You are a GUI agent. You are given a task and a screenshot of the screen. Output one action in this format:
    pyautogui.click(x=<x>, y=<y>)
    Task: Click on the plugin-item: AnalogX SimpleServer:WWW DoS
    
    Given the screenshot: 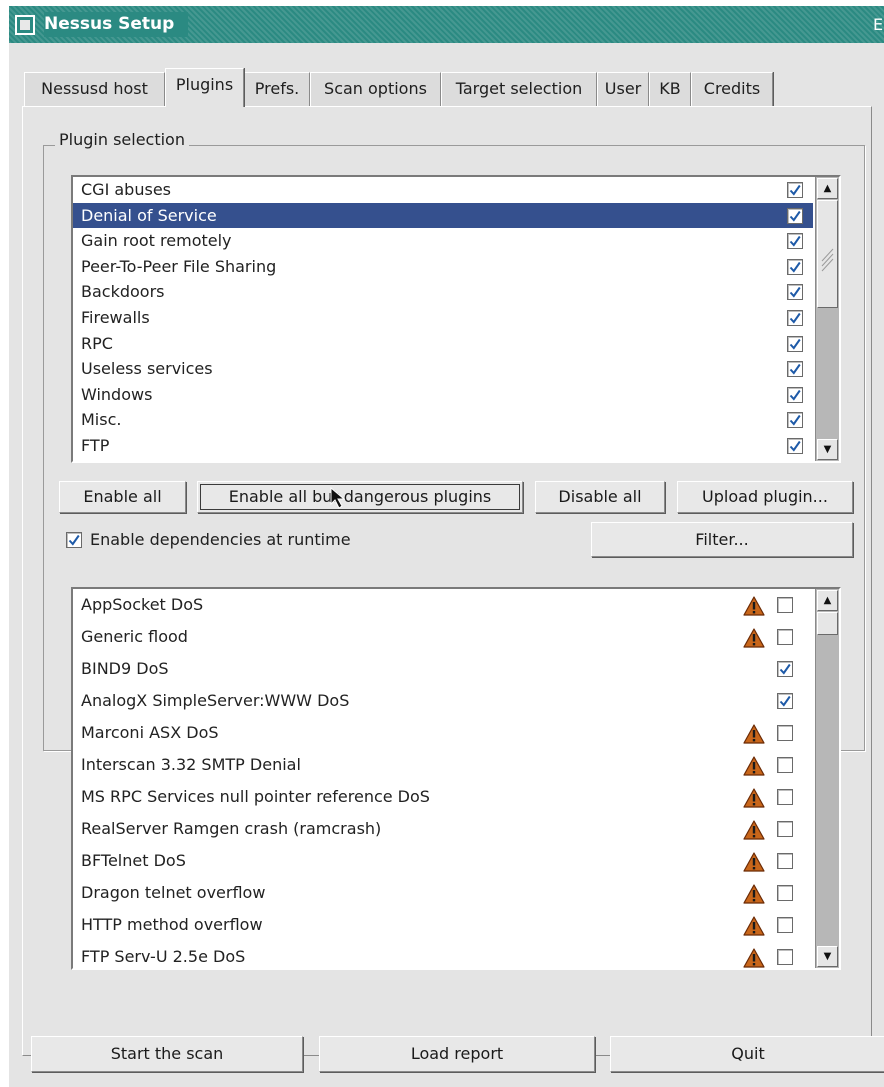 What is the action you would take?
    pyautogui.click(x=443, y=701)
    